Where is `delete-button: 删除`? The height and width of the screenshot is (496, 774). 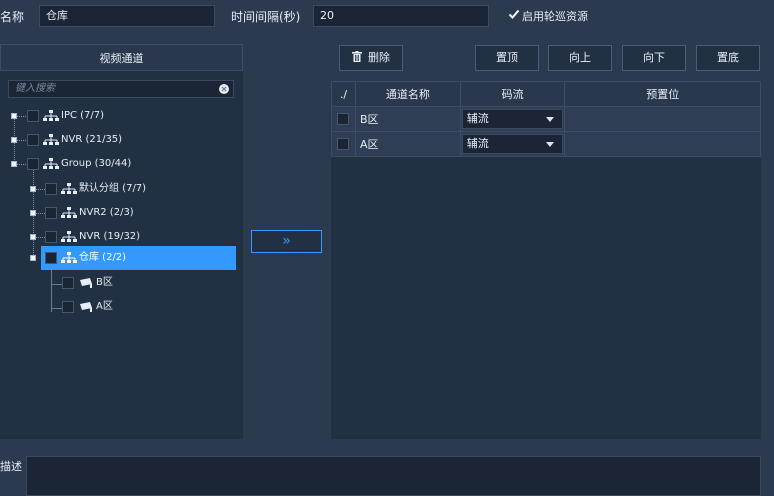 delete-button: 删除 is located at coordinates (371, 58).